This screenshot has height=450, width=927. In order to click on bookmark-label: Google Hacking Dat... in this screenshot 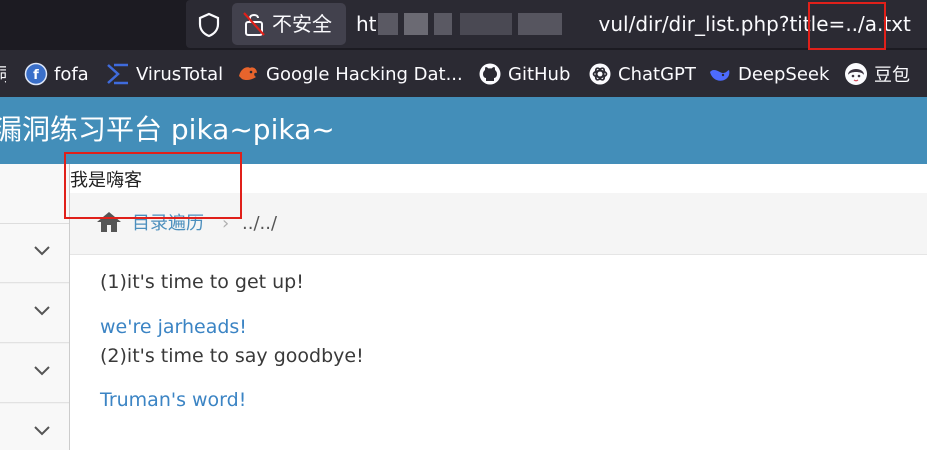, I will do `click(364, 74)`.